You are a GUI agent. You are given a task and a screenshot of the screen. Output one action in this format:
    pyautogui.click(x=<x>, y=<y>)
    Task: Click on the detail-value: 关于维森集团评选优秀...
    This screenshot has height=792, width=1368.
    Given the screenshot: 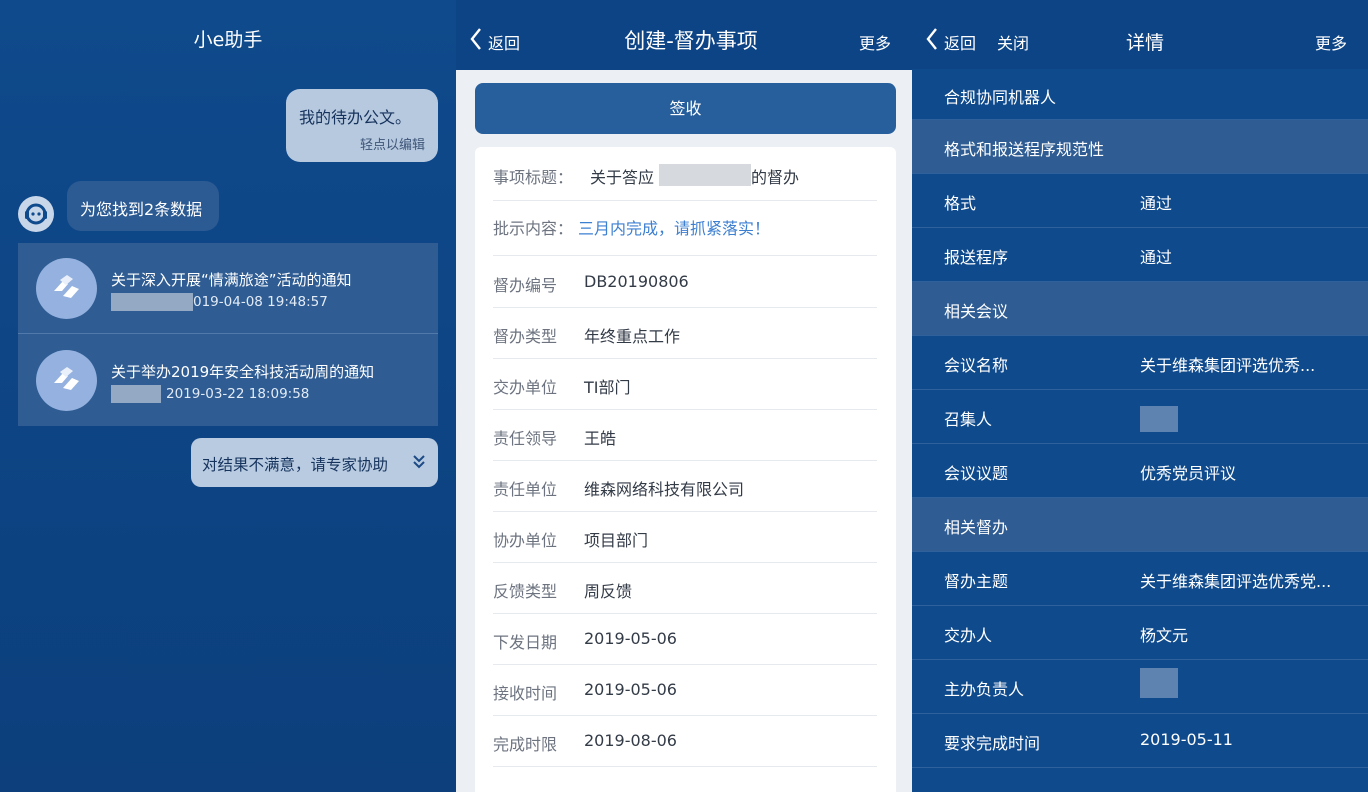 What is the action you would take?
    pyautogui.click(x=1228, y=365)
    